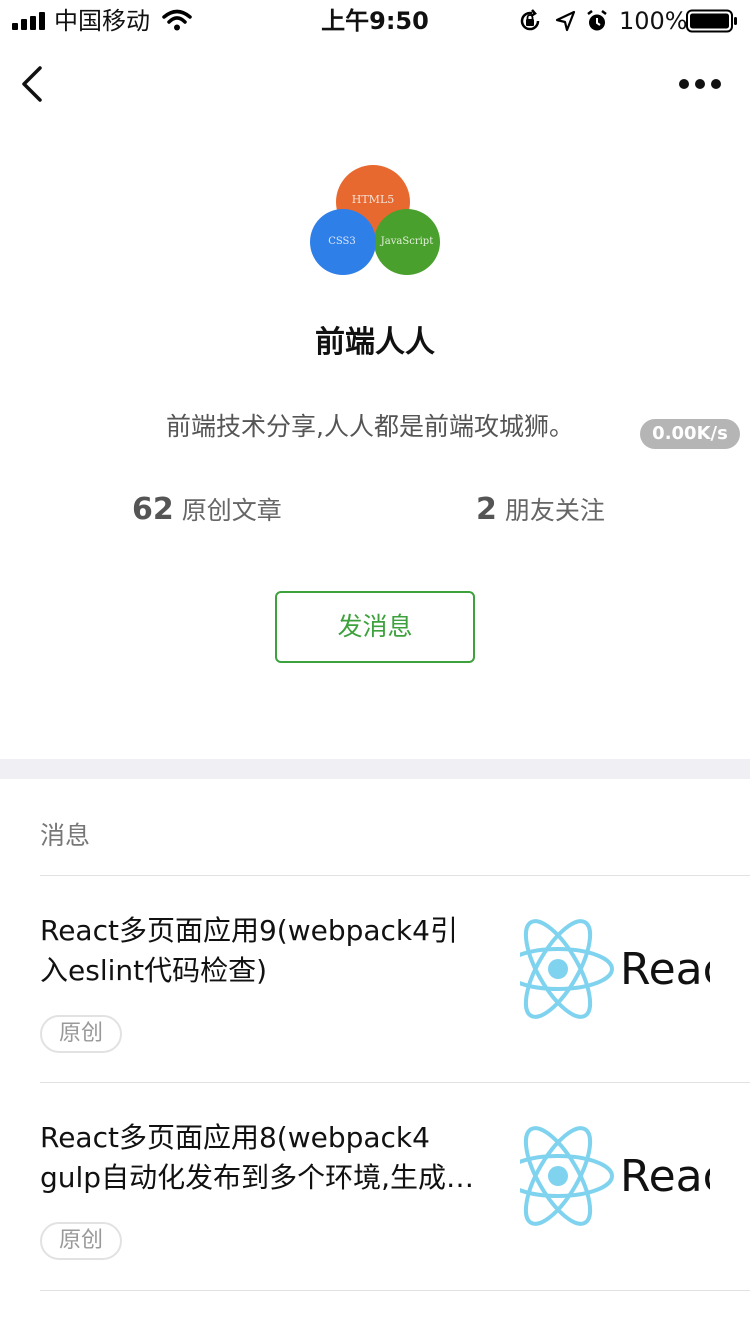 The width and height of the screenshot is (750, 1334). What do you see at coordinates (565, 21) in the screenshot?
I see `location-icon` at bounding box center [565, 21].